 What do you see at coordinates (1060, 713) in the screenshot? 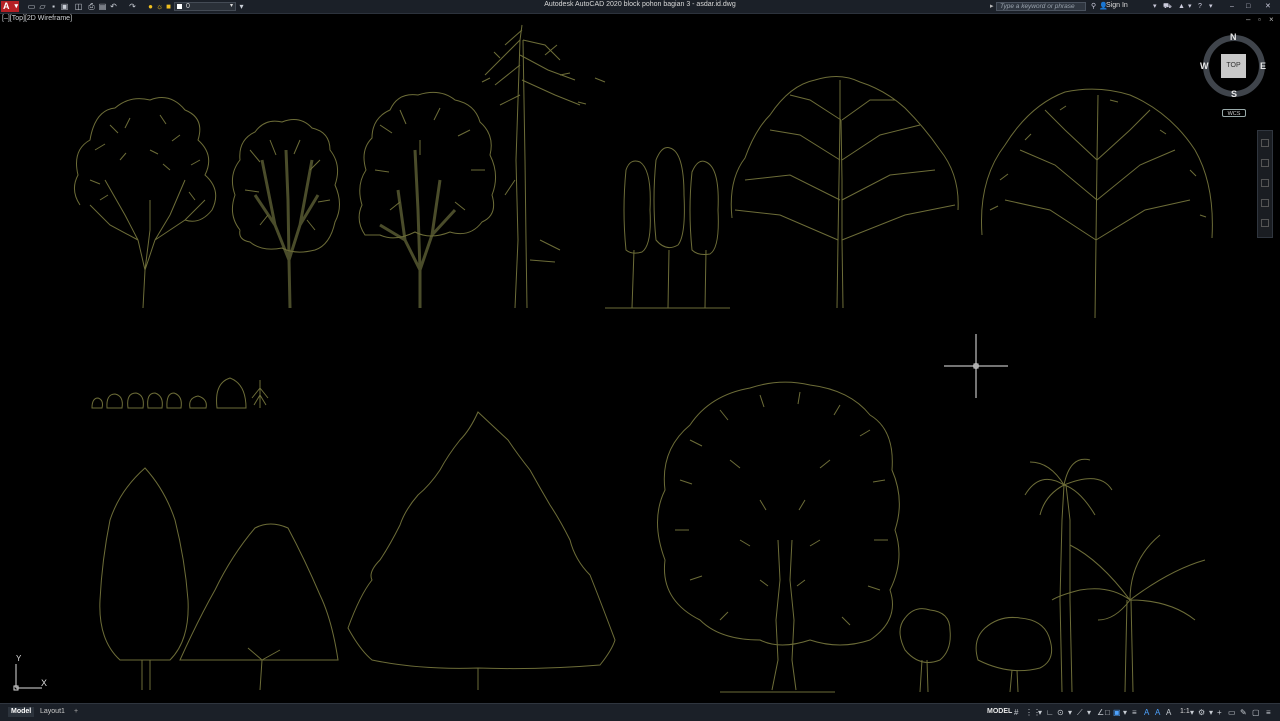
I see `polar-icon: ⊙` at bounding box center [1060, 713].